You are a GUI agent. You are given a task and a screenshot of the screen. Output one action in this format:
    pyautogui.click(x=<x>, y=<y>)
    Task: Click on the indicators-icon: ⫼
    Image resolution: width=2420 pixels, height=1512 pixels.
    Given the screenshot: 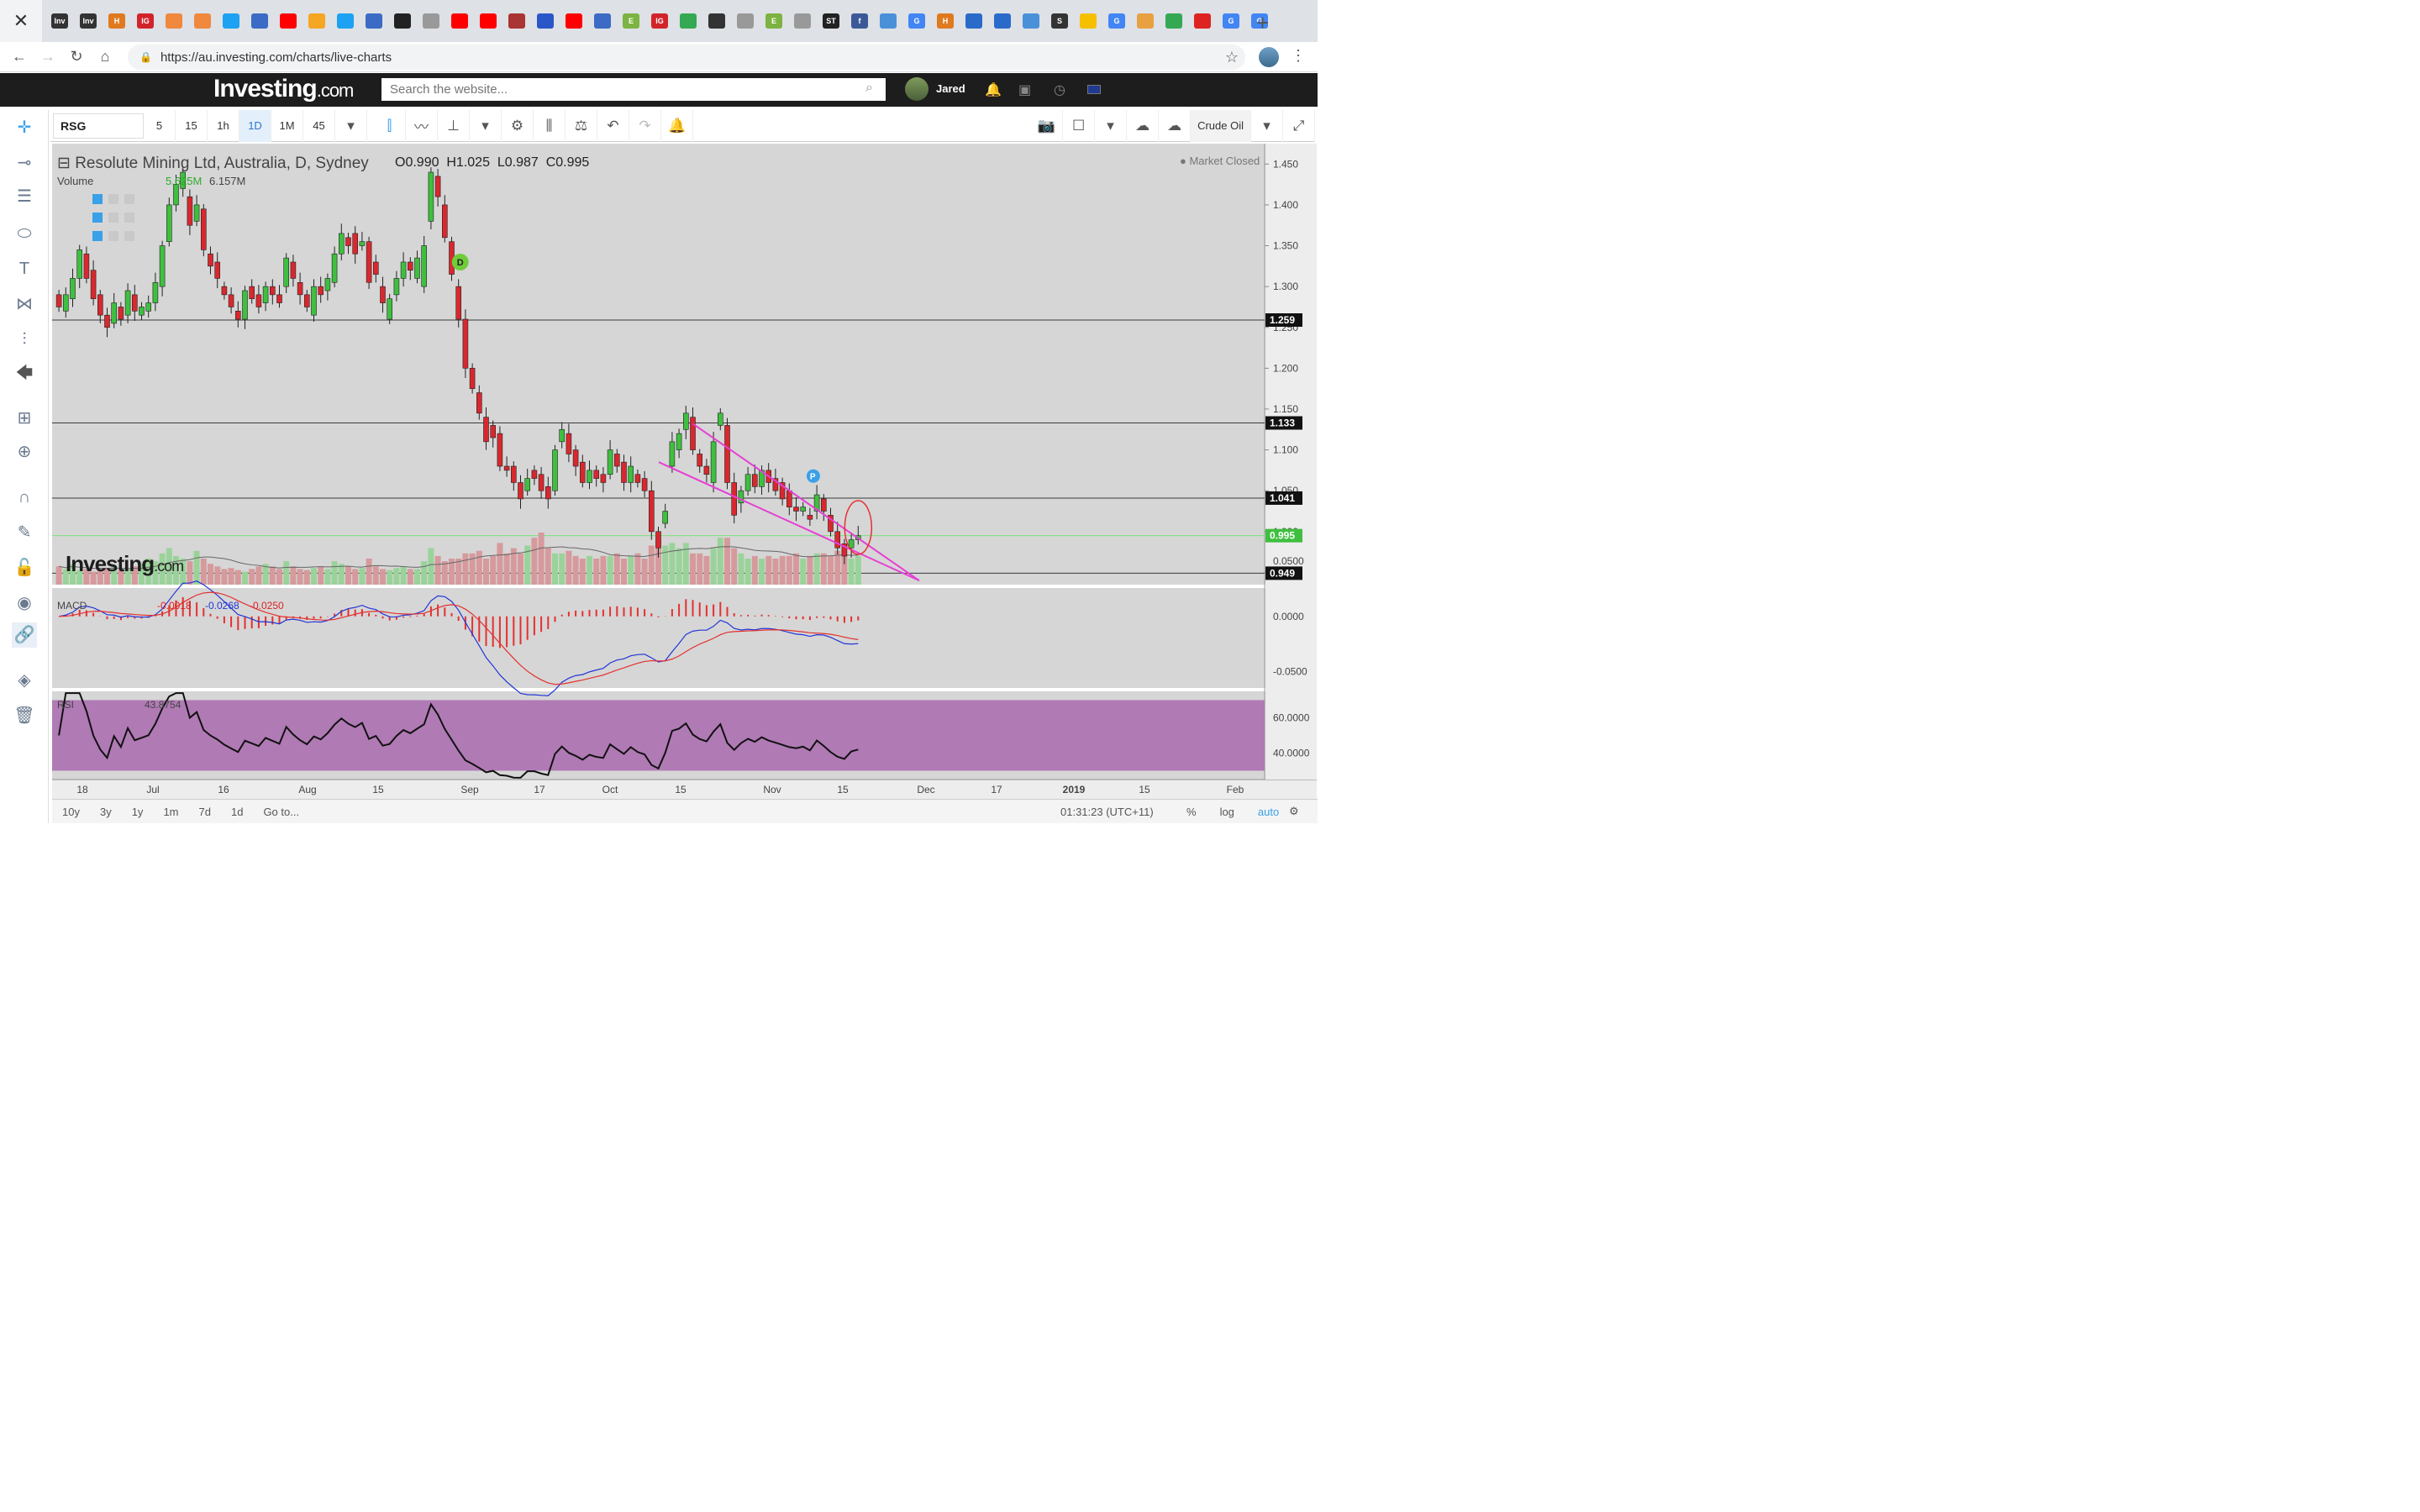 What is the action you would take?
    pyautogui.click(x=550, y=125)
    